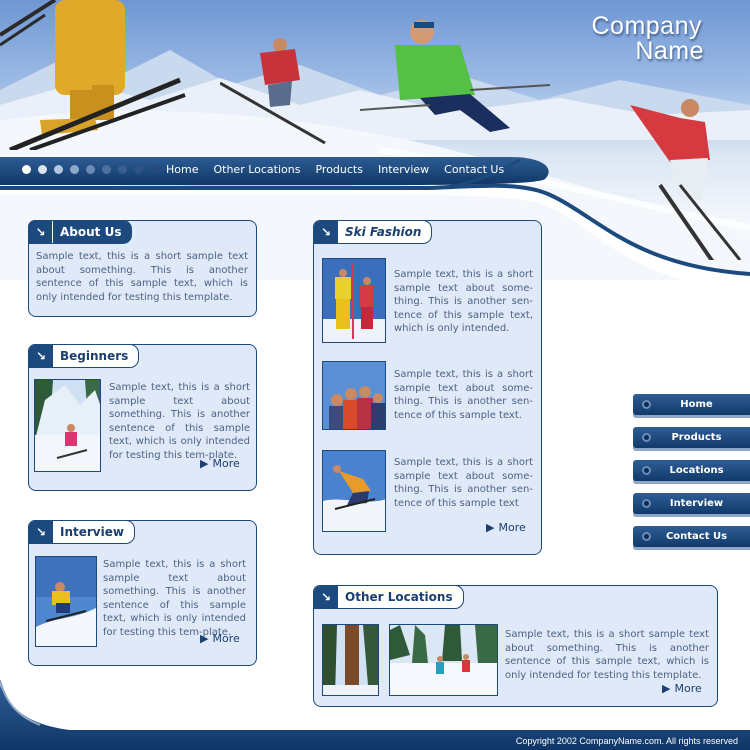  I want to click on side-menu-contact-us: Contact Us, so click(691, 536).